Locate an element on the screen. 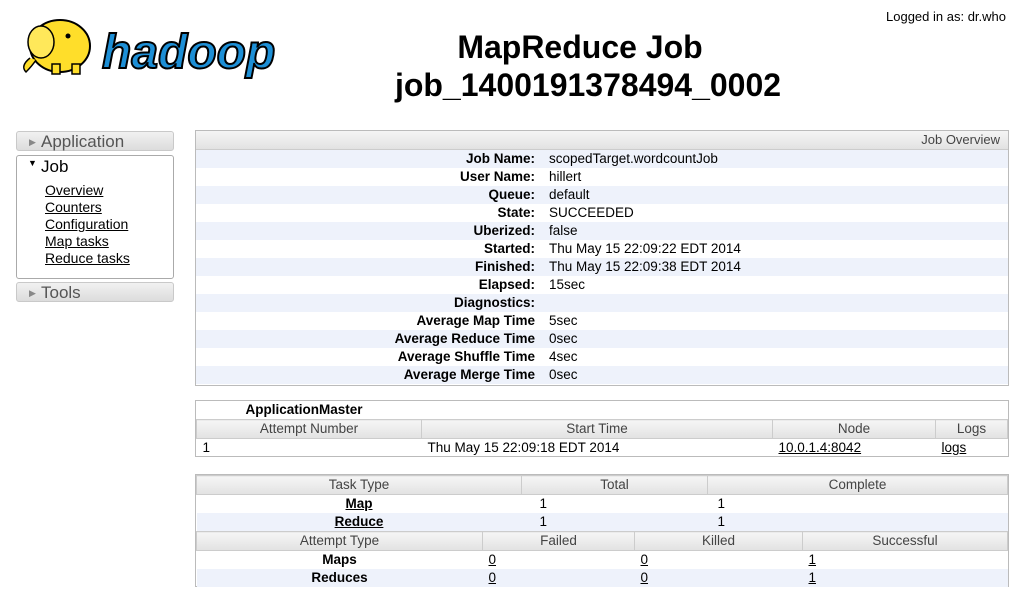 This screenshot has height=613, width=1024. col-total: Total is located at coordinates (614, 485).